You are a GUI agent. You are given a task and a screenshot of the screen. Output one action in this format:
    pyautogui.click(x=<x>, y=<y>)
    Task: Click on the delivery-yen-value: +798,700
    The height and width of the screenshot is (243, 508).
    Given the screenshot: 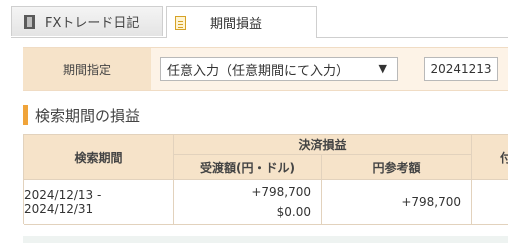 What is the action you would take?
    pyautogui.click(x=281, y=192)
    